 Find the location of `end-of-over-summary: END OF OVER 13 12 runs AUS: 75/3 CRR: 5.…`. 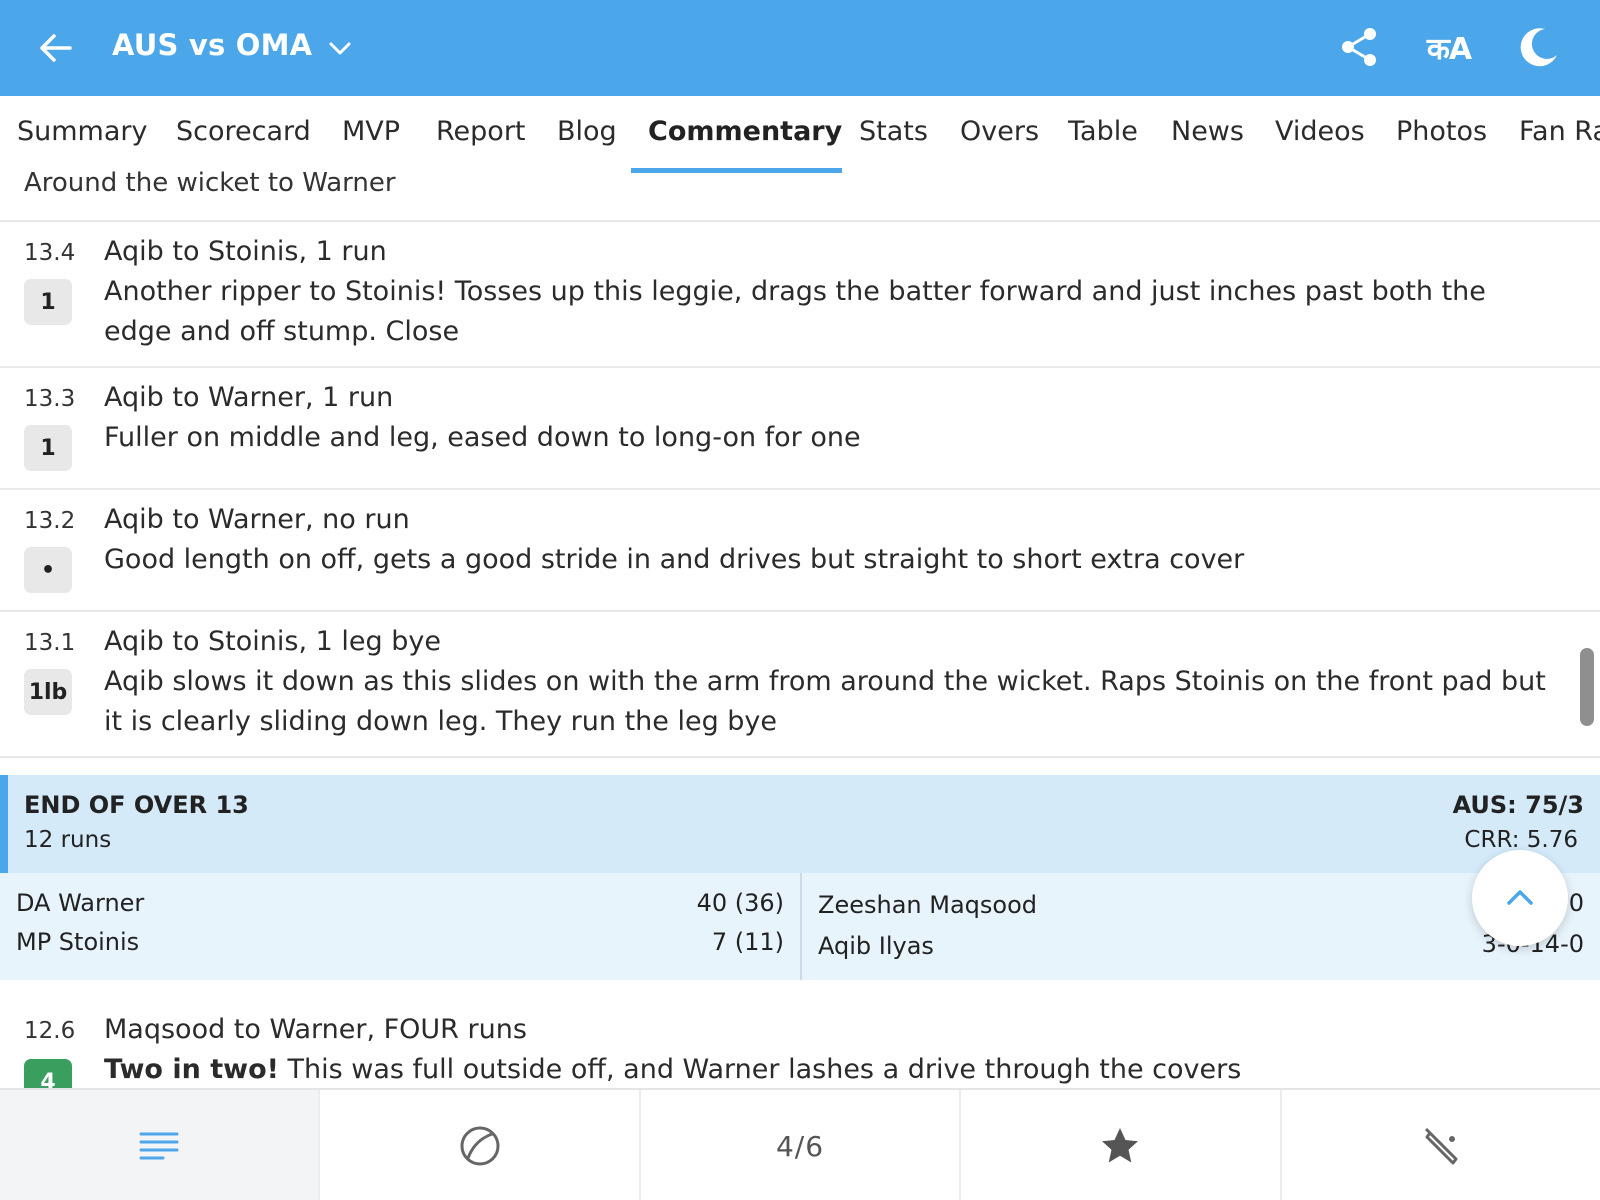

end-of-over-summary: END OF OVER 13 12 runs AUS: 75/3 CRR: 5.… is located at coordinates (800, 824).